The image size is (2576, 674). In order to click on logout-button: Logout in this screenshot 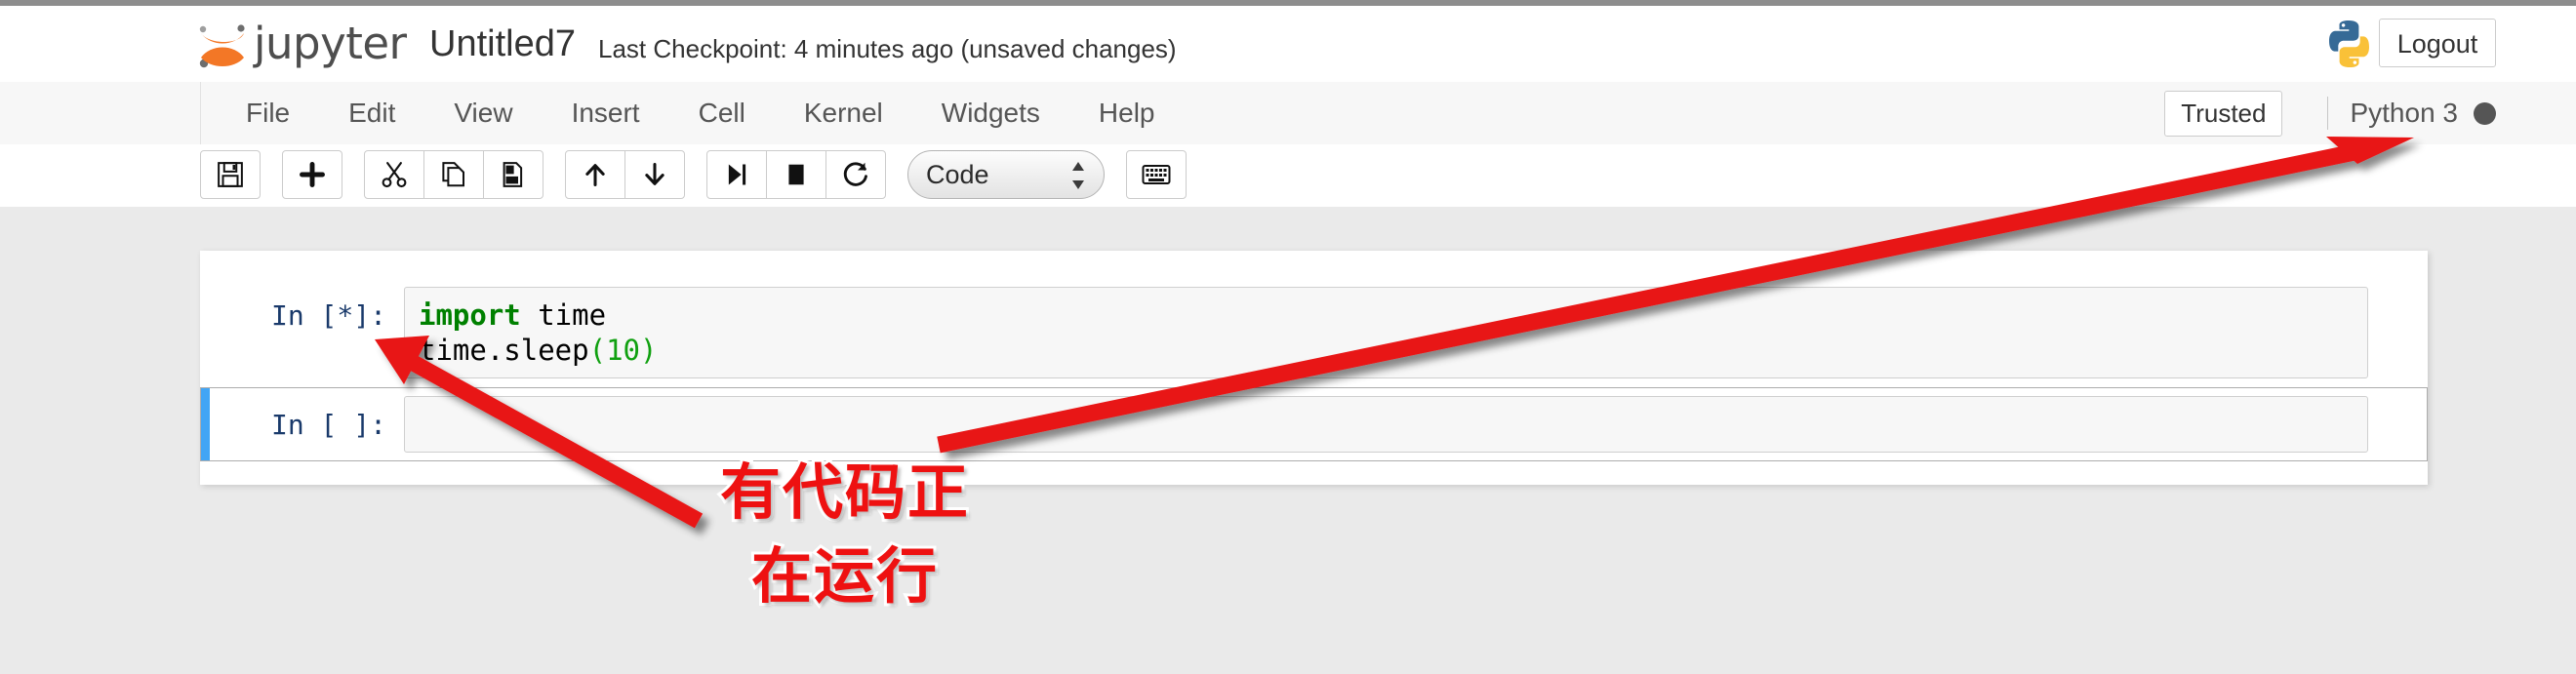, I will do `click(2437, 43)`.